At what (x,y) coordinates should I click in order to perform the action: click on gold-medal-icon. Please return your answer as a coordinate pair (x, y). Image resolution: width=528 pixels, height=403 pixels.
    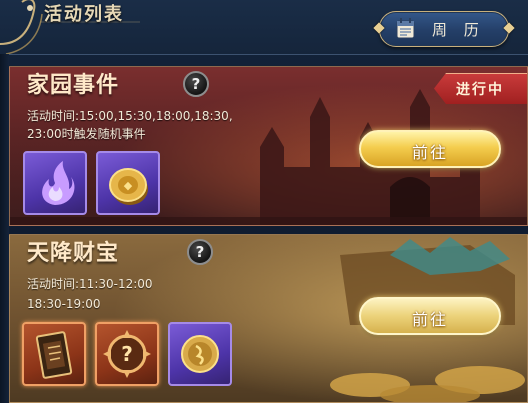
    Looking at the image, I should click on (200, 354).